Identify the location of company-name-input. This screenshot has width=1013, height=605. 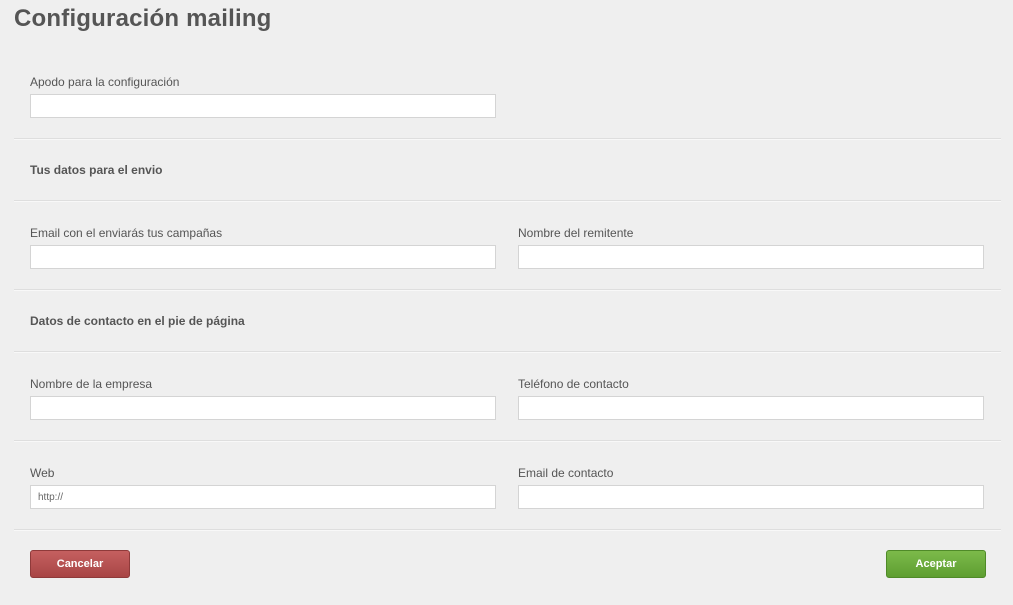
(263, 408).